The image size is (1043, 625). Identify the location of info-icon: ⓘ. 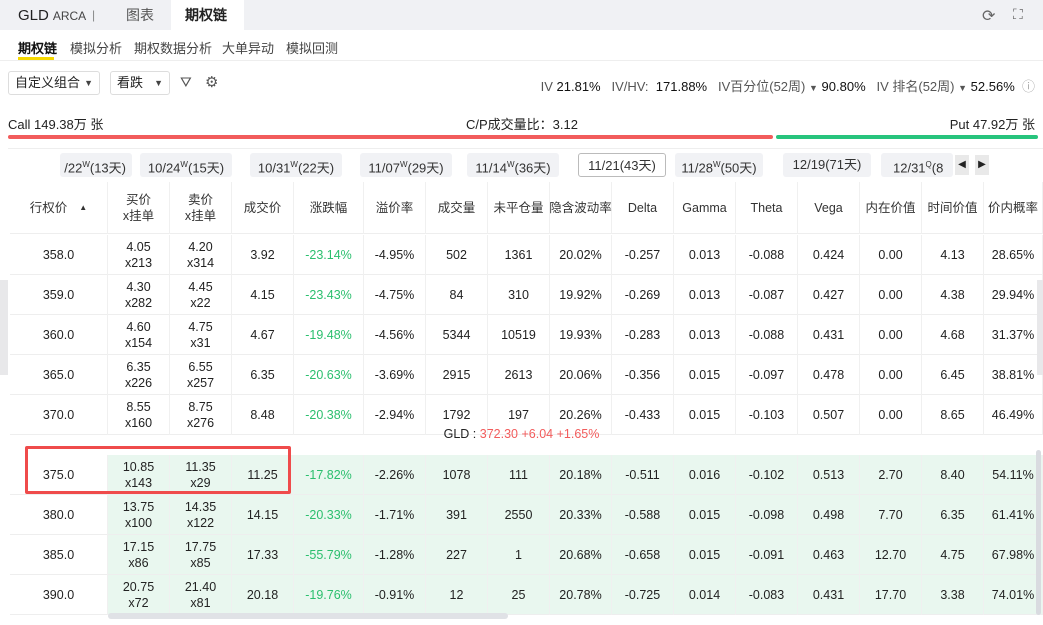
(1028, 86).